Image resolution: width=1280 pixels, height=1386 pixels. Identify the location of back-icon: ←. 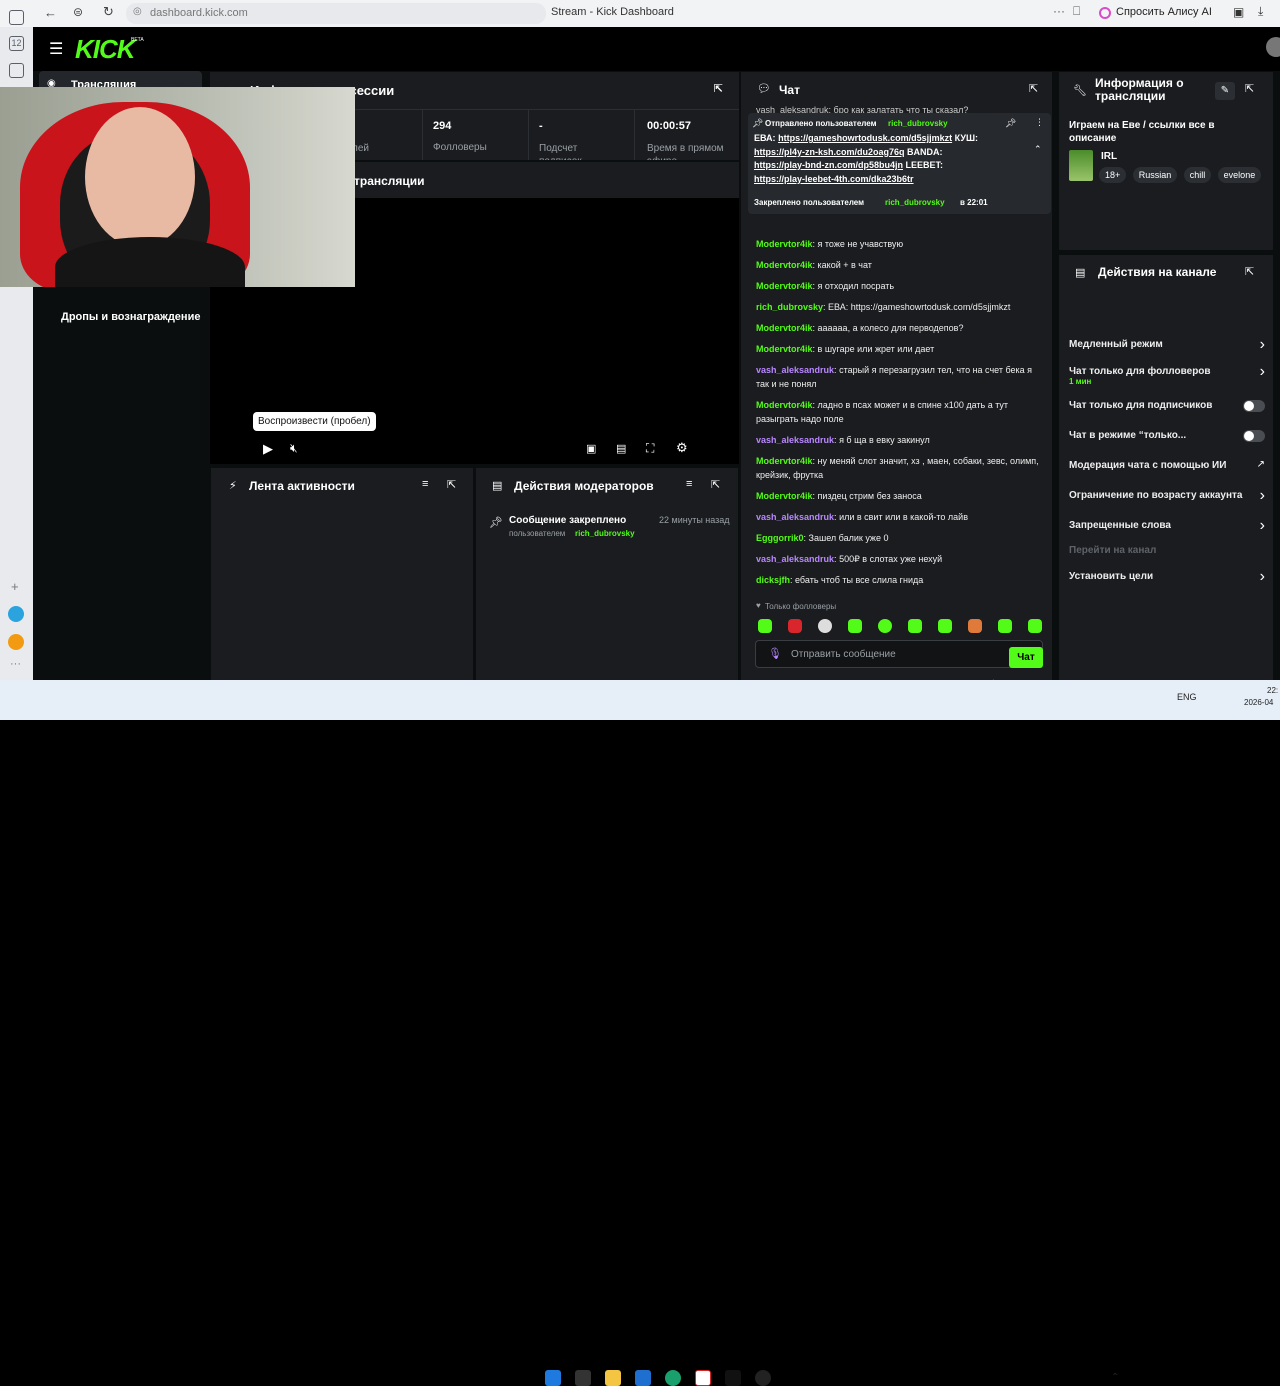
(50, 12).